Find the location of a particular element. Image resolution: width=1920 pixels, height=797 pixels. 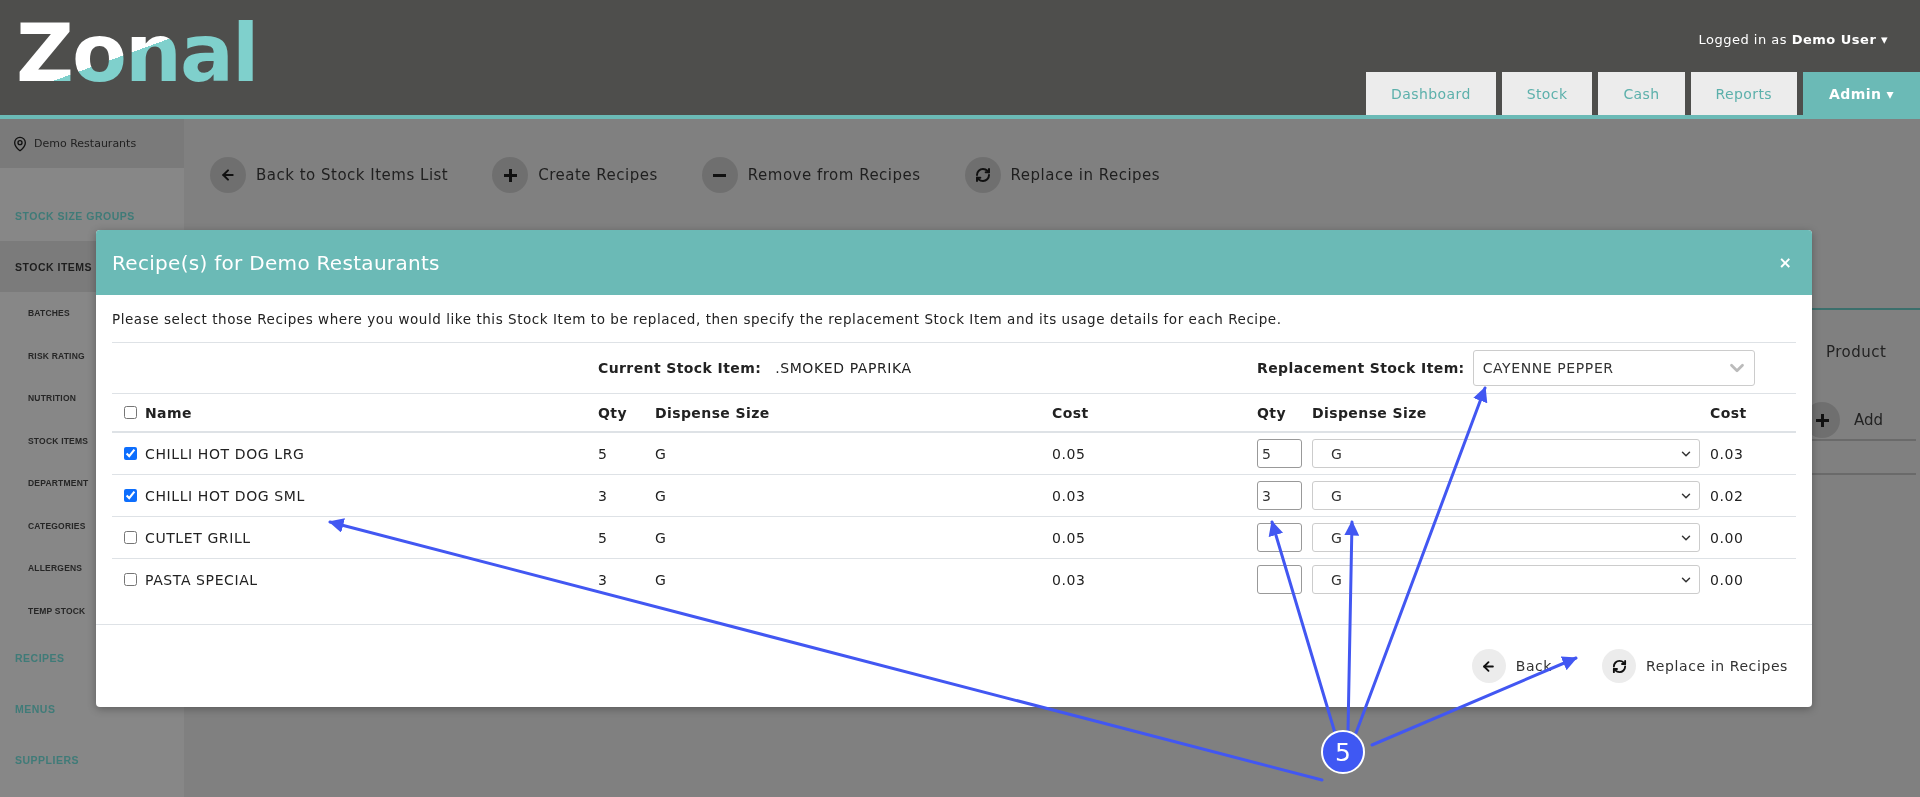

qty-input: 3 is located at coordinates (1279, 495).